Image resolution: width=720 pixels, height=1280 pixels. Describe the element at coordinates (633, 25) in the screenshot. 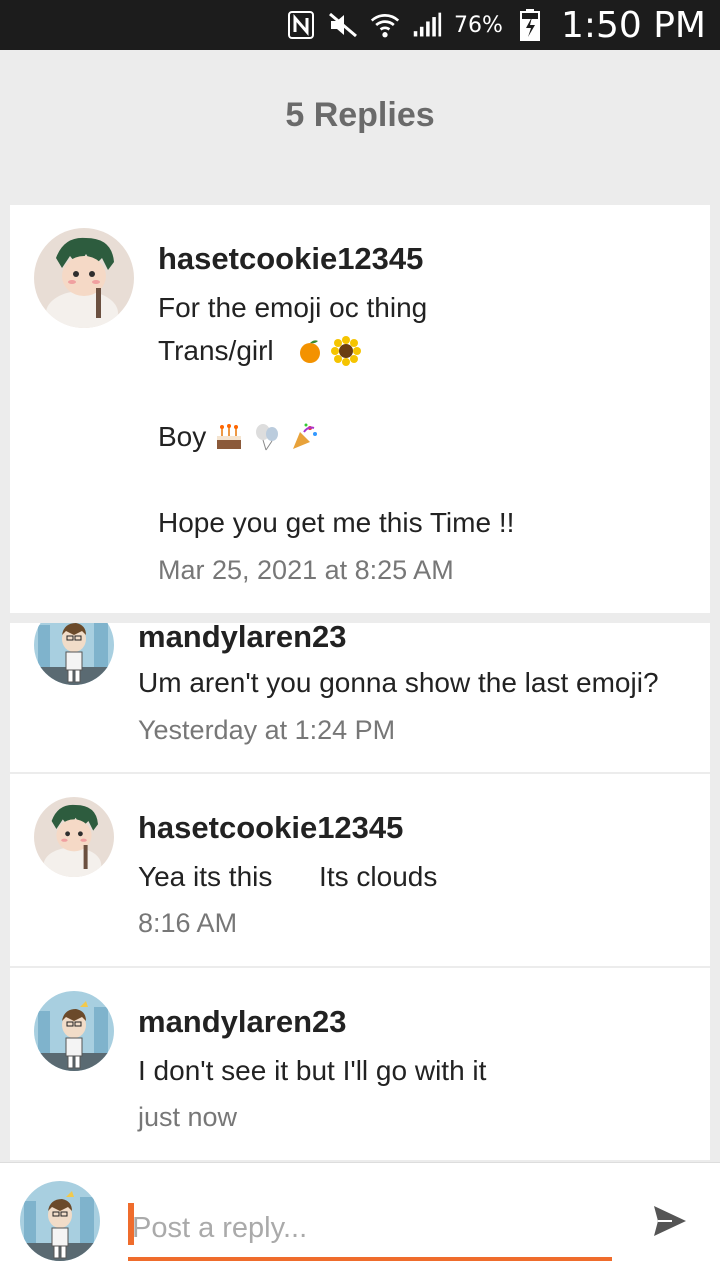

I see `clock: 1:50 PM` at that location.